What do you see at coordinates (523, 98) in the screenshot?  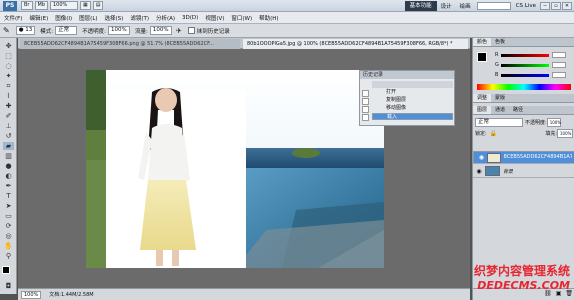 I see `adjust-panel-tabs: 调整 蒙版` at bounding box center [523, 98].